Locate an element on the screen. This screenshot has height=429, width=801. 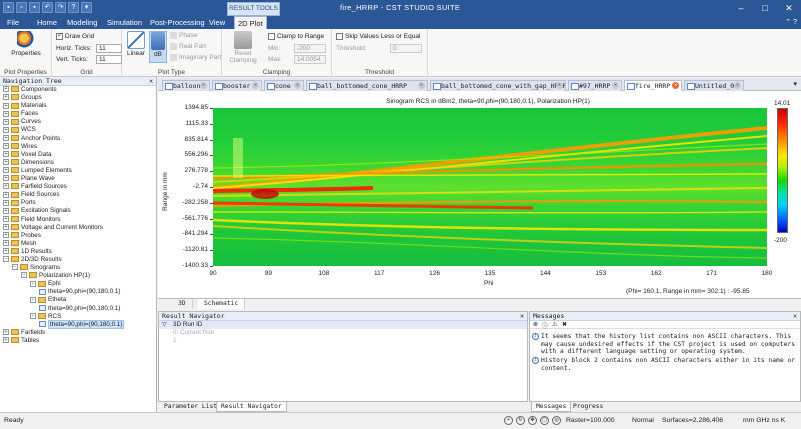
tree-item: − Ephi is located at coordinates (78, 284).